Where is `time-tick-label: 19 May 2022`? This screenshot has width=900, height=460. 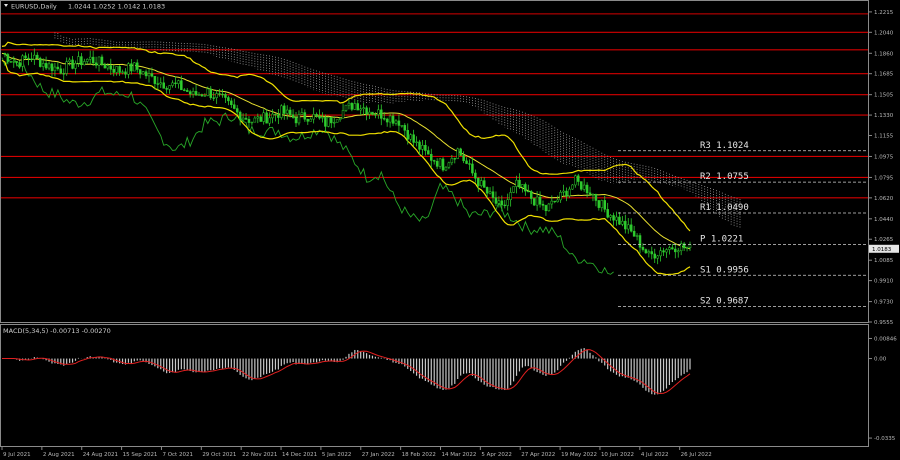 time-tick-label: 19 May 2022 is located at coordinates (579, 455).